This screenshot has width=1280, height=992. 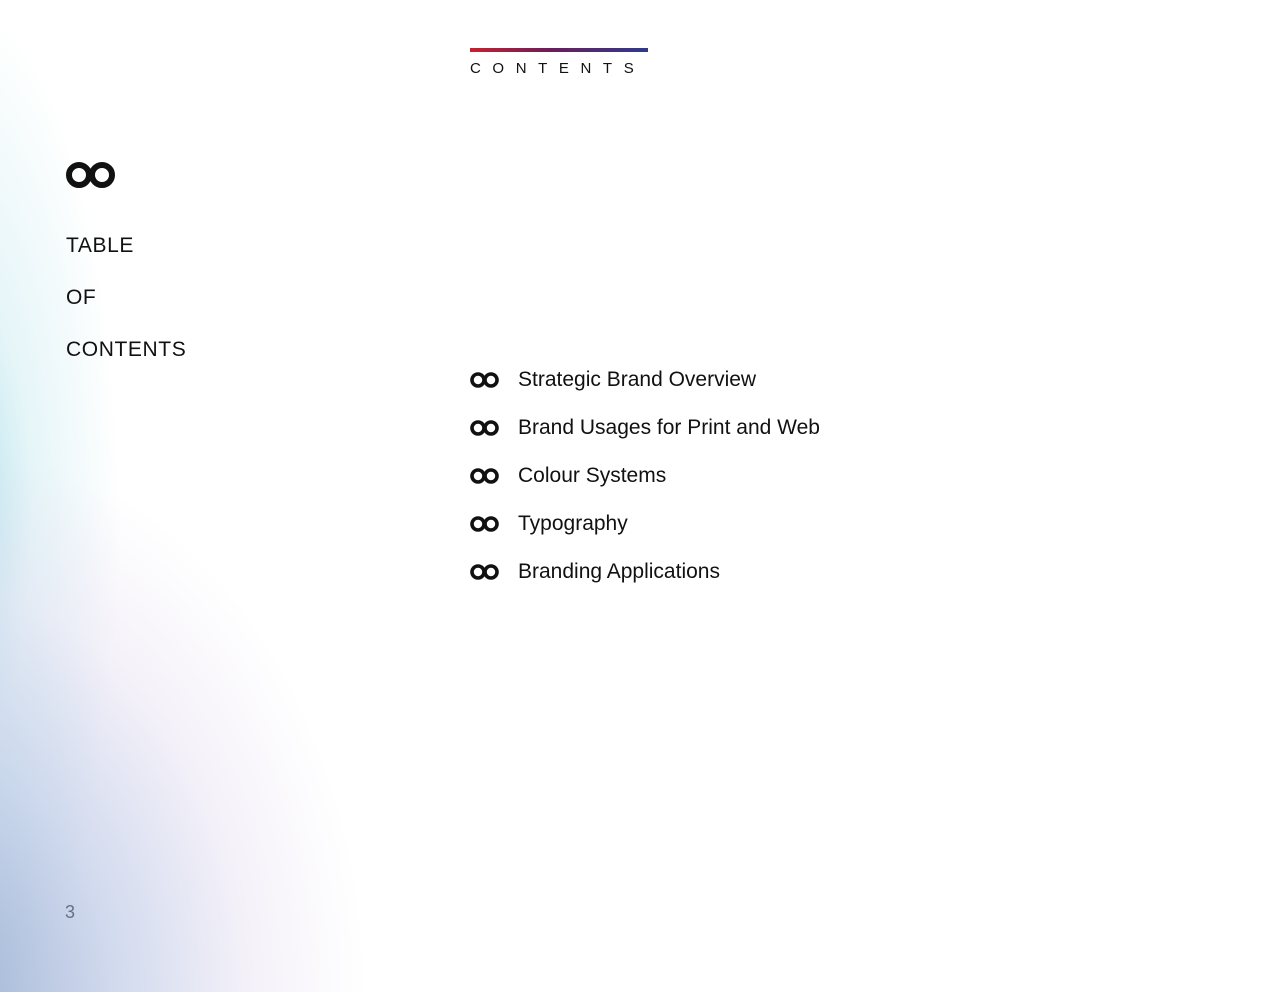 What do you see at coordinates (126, 312) in the screenshot?
I see `section-title: TABLE OF CONTENTS` at bounding box center [126, 312].